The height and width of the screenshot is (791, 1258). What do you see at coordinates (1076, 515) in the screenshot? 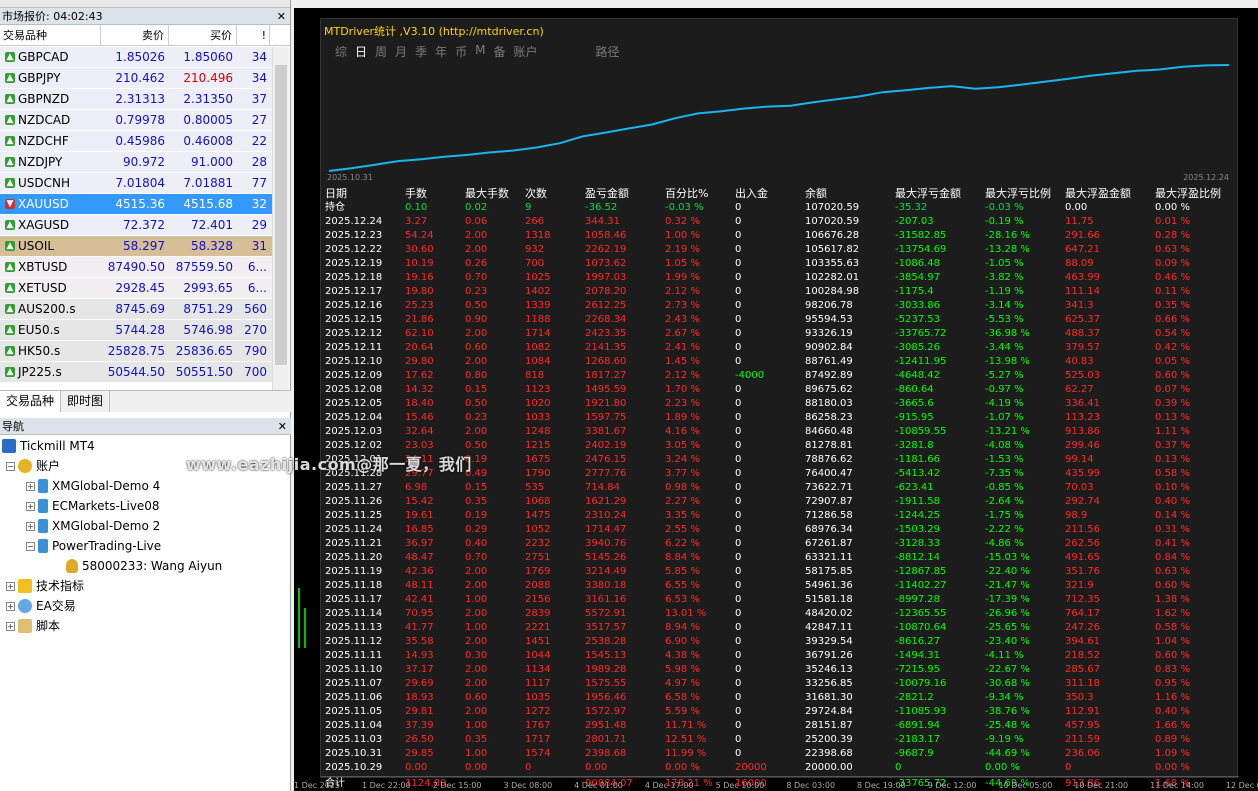
I see `table-cell: 98.9` at bounding box center [1076, 515].